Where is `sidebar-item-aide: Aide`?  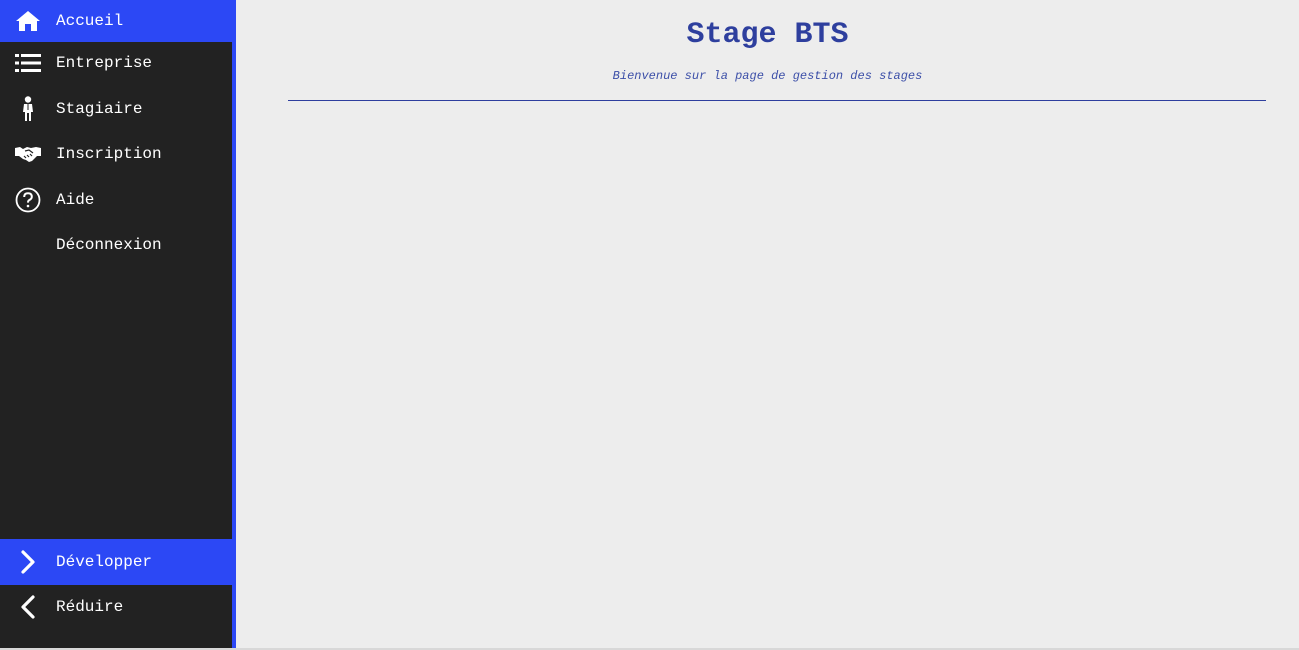 sidebar-item-aide: Aide is located at coordinates (116, 200).